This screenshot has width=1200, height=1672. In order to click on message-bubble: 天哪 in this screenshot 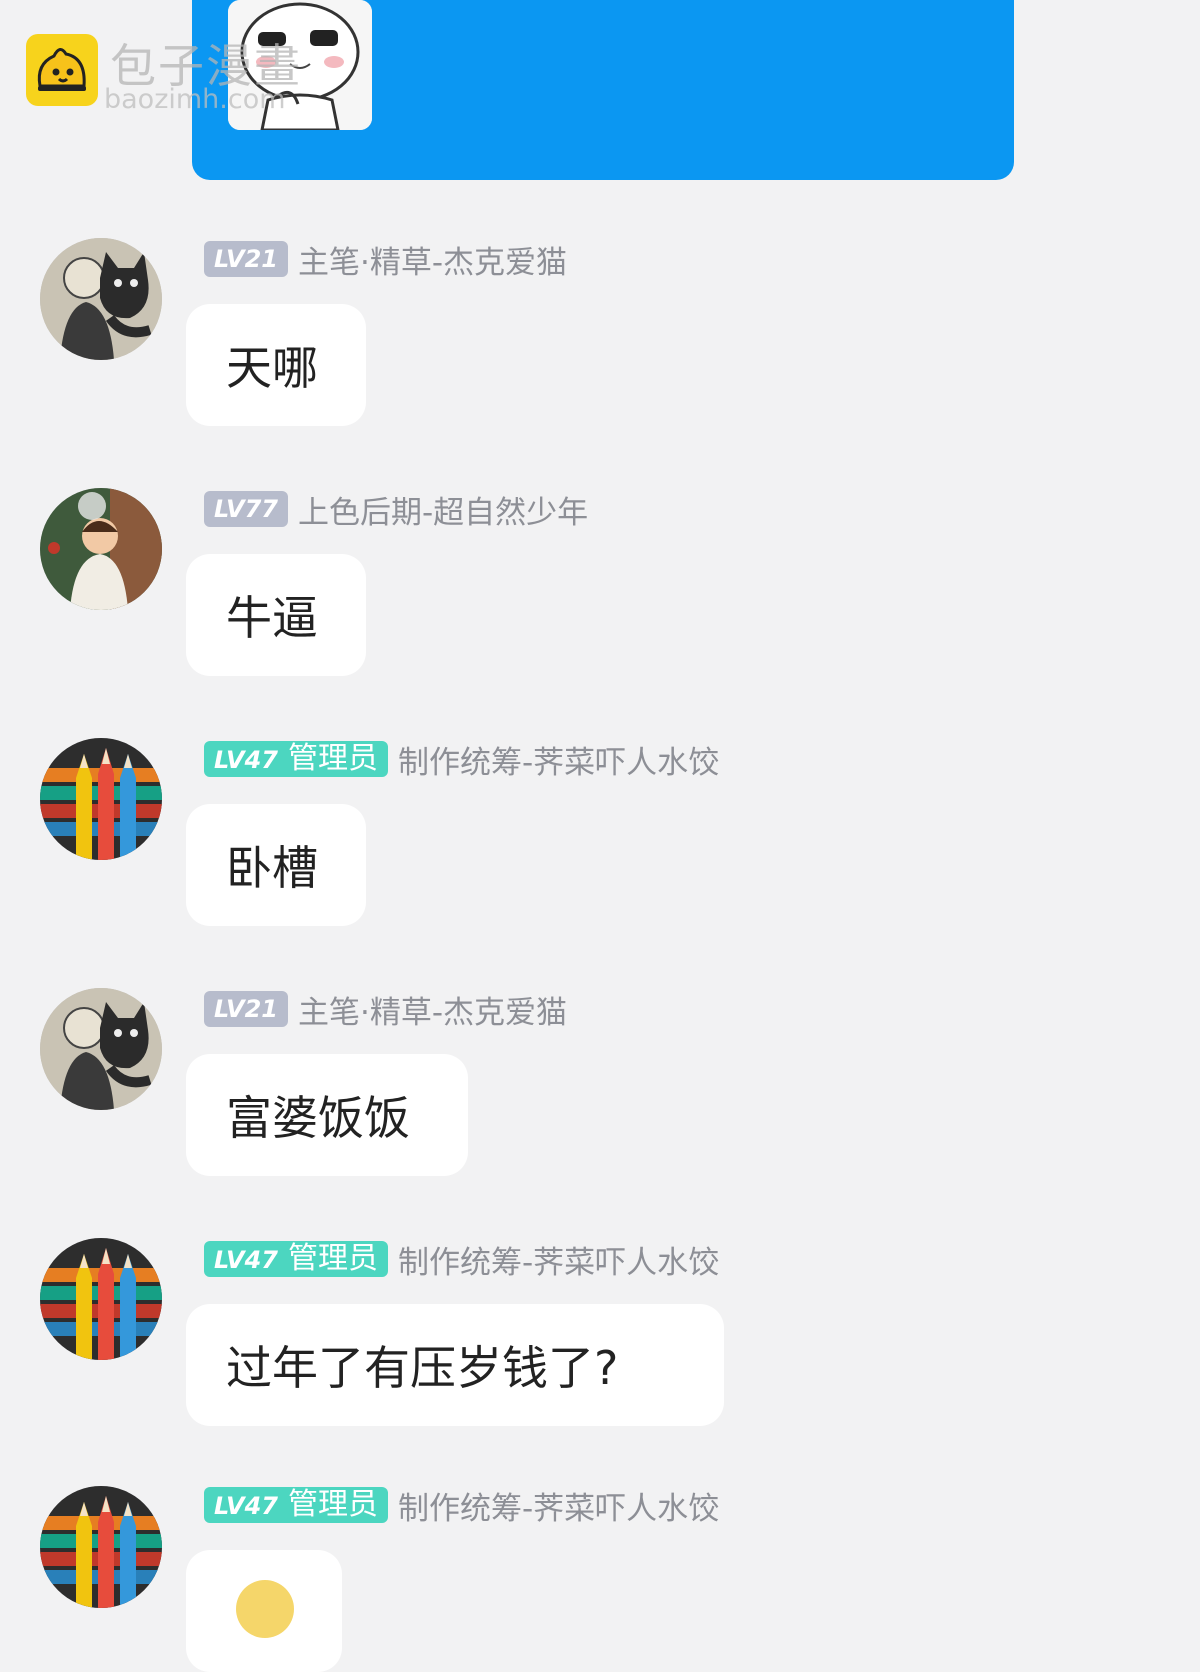, I will do `click(276, 365)`.